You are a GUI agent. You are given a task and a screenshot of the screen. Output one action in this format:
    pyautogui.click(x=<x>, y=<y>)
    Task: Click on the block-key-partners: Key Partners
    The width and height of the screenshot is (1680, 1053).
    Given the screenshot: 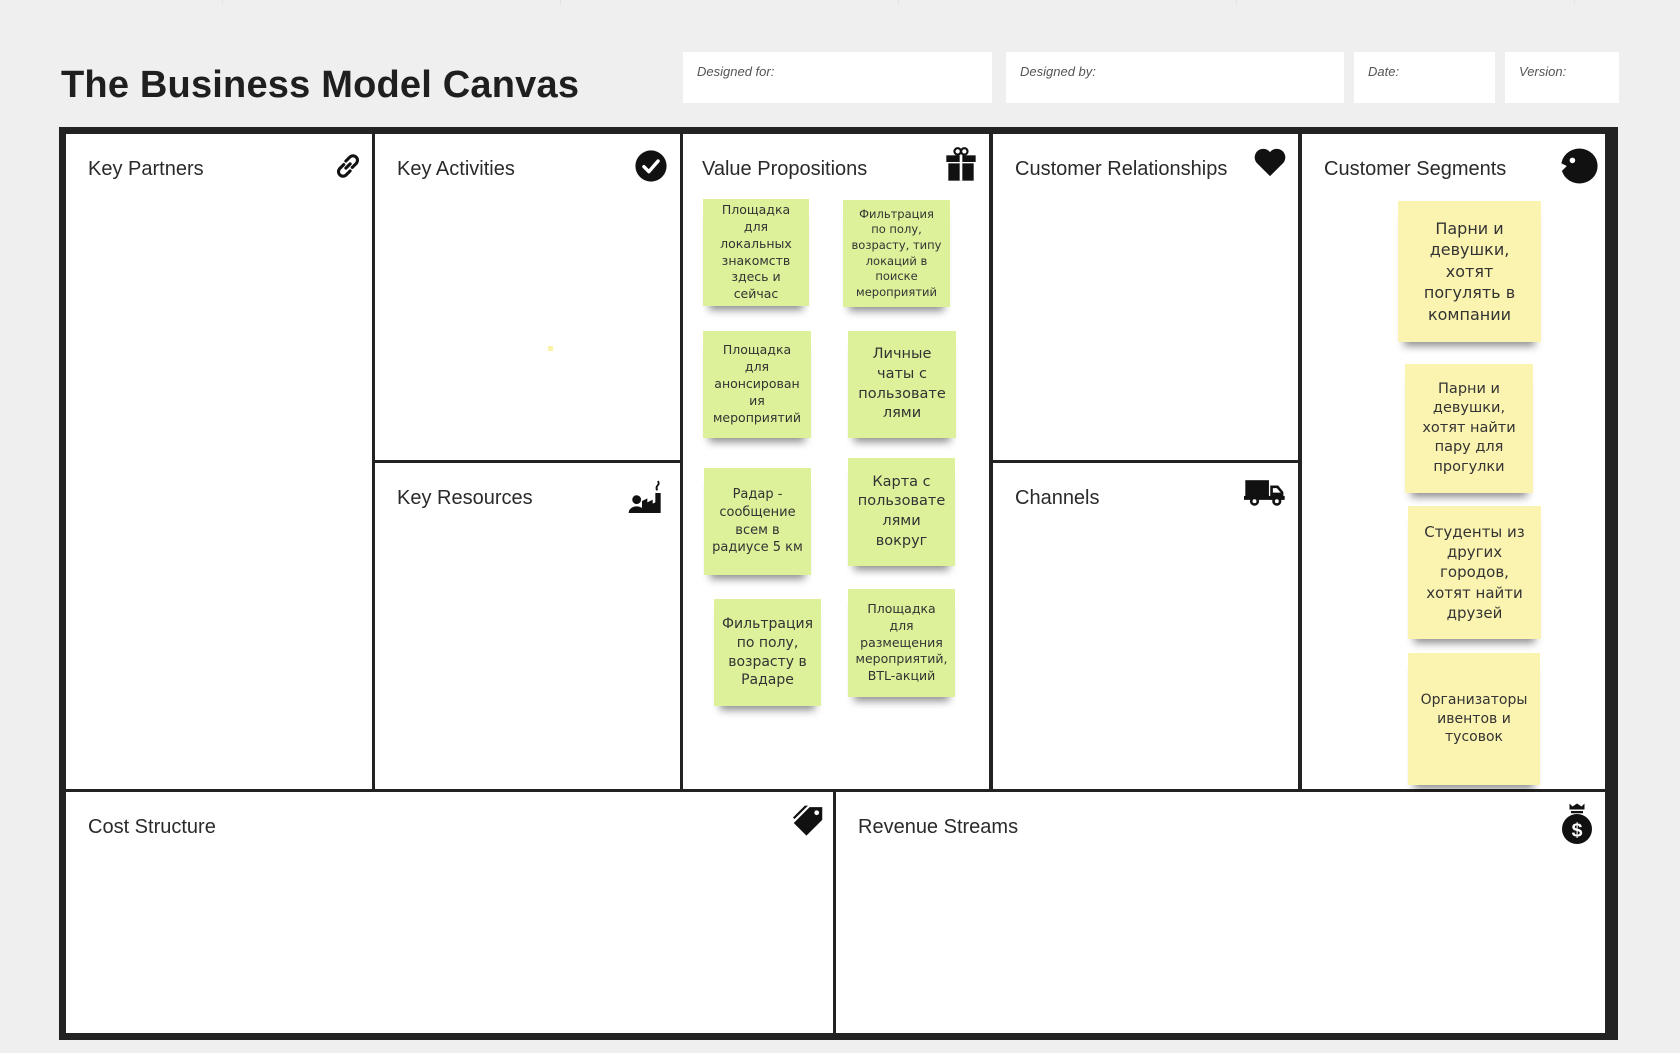 What is the action you would take?
    pyautogui.click(x=219, y=461)
    